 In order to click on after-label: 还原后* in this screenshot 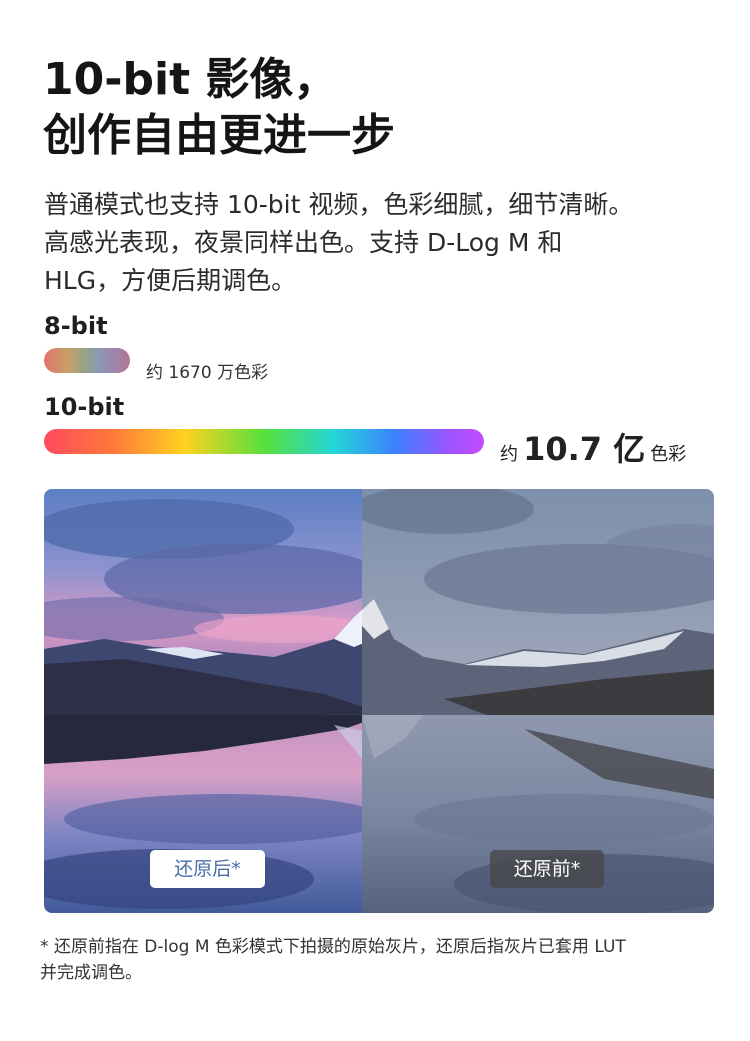, I will do `click(207, 869)`.